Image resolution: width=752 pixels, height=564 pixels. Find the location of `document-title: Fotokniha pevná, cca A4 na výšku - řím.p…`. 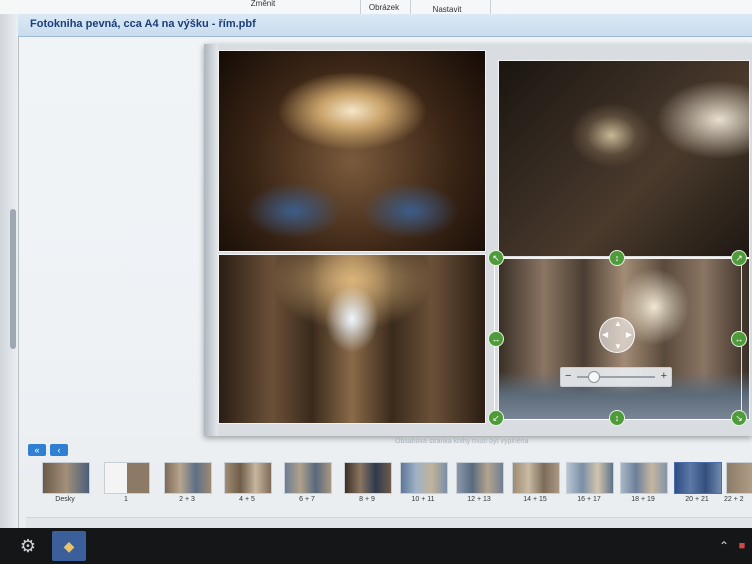

document-title: Fotokniha pevná, cca A4 na výšku - řím.p… is located at coordinates (143, 24).